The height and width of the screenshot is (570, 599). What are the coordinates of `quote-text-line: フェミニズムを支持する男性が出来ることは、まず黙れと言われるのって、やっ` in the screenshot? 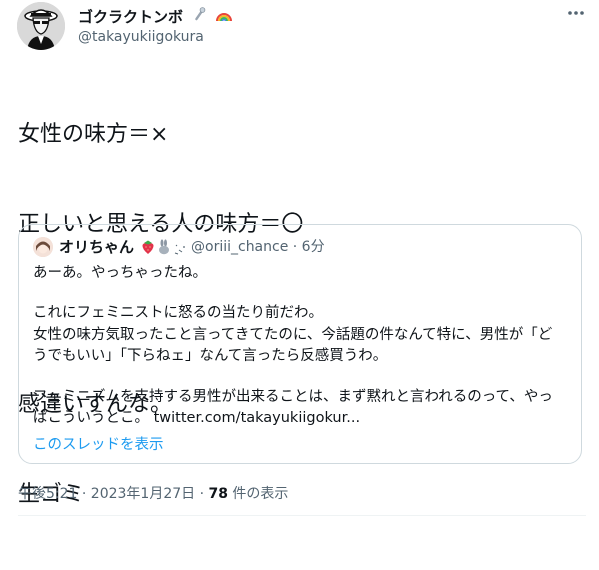 It's located at (293, 397).